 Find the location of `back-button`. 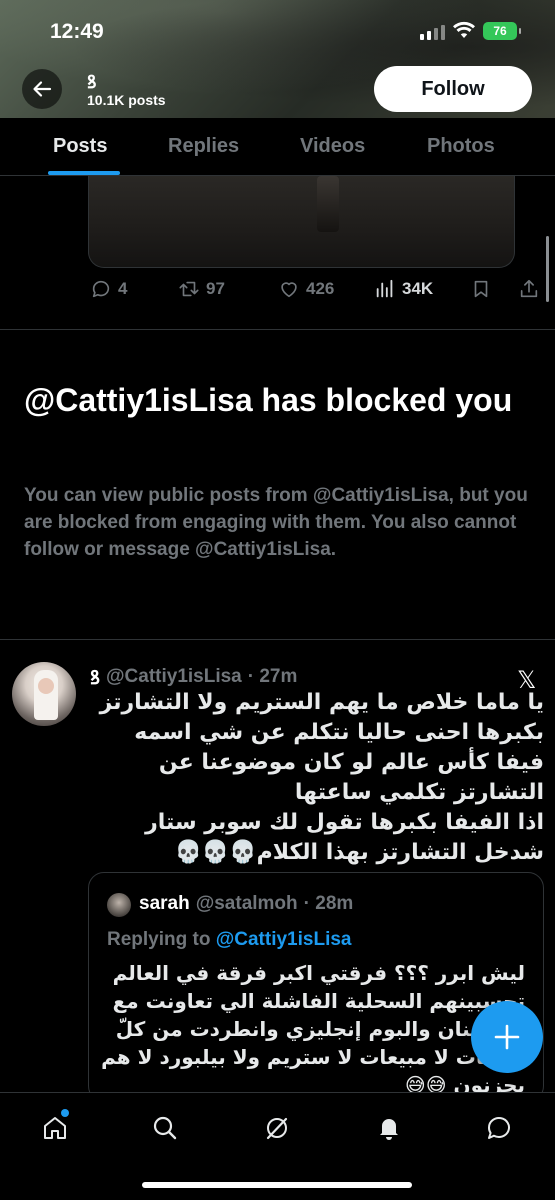

back-button is located at coordinates (42, 89).